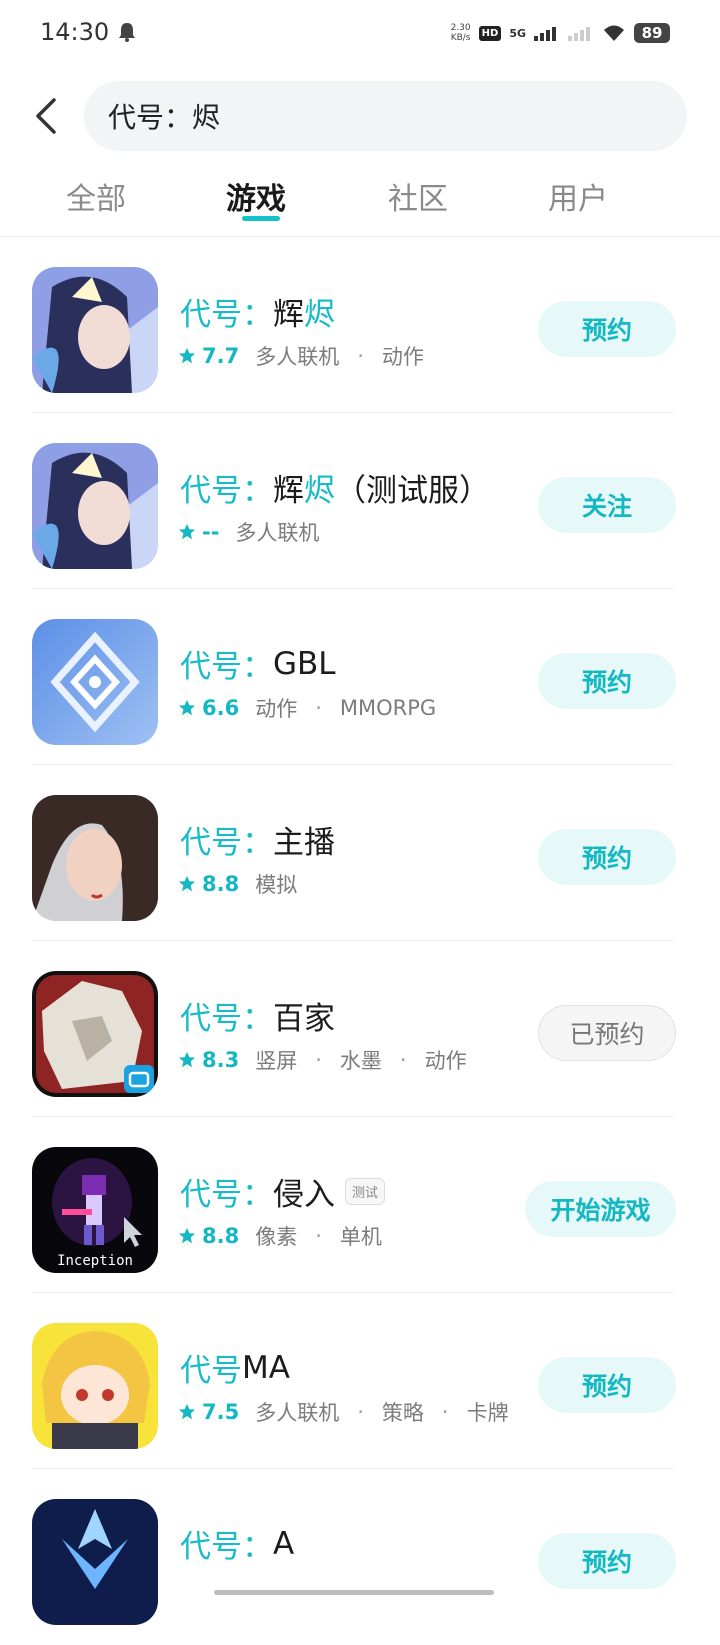 This screenshot has height=1645, width=720. What do you see at coordinates (360, 1061) in the screenshot?
I see `game-tag: 水墨` at bounding box center [360, 1061].